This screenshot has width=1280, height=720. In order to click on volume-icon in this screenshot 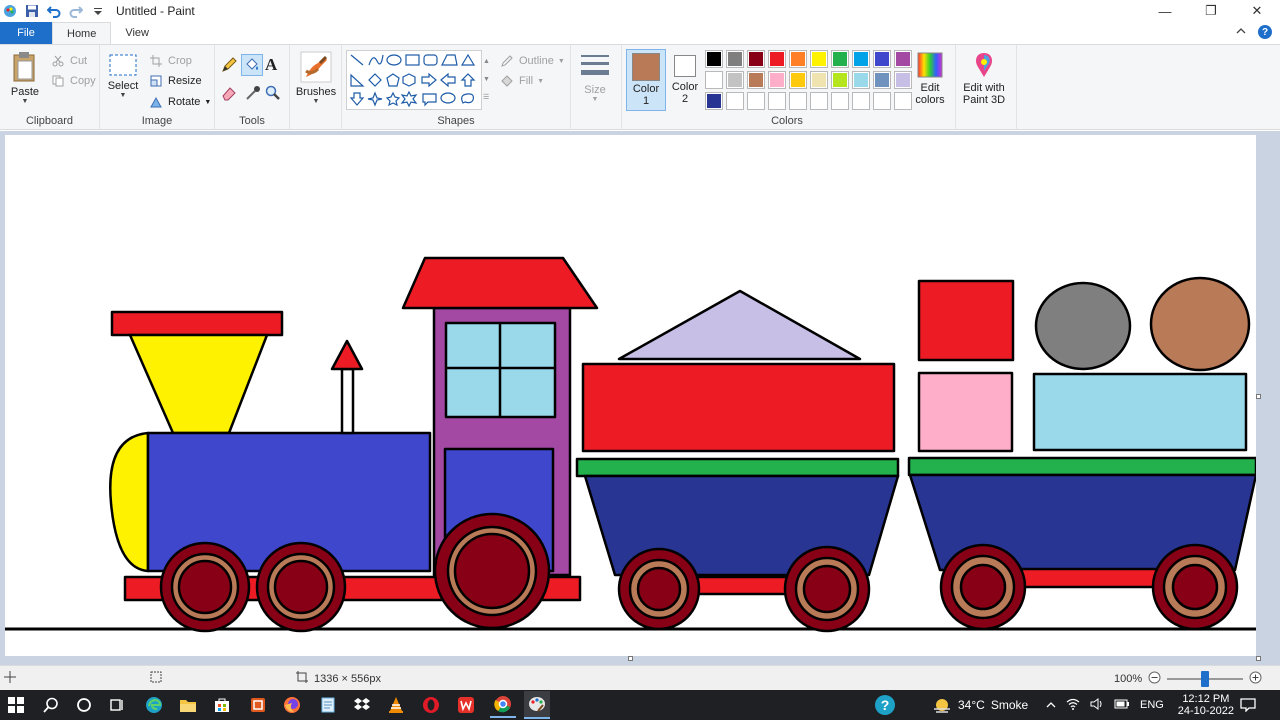, I will do `click(1097, 705)`.